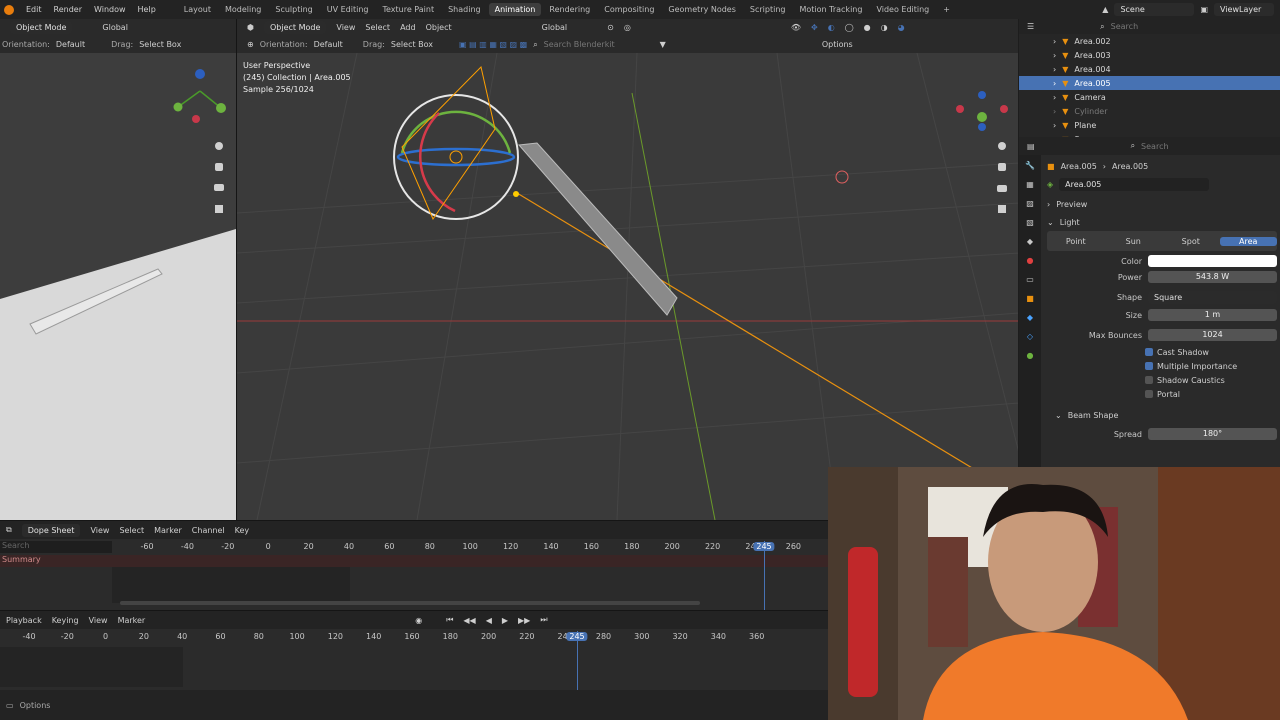 The height and width of the screenshot is (720, 1280). Describe the element at coordinates (946, 9) in the screenshot. I see `add-workspace-icon: +` at that location.